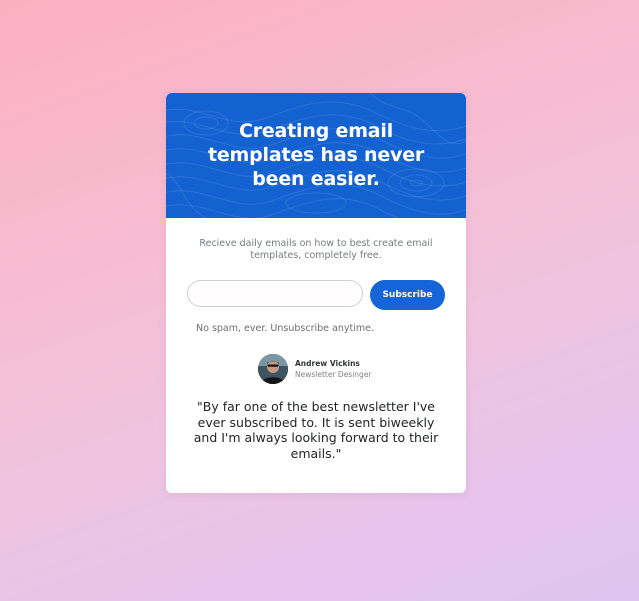 This screenshot has width=639, height=601. I want to click on email-input, so click(275, 293).